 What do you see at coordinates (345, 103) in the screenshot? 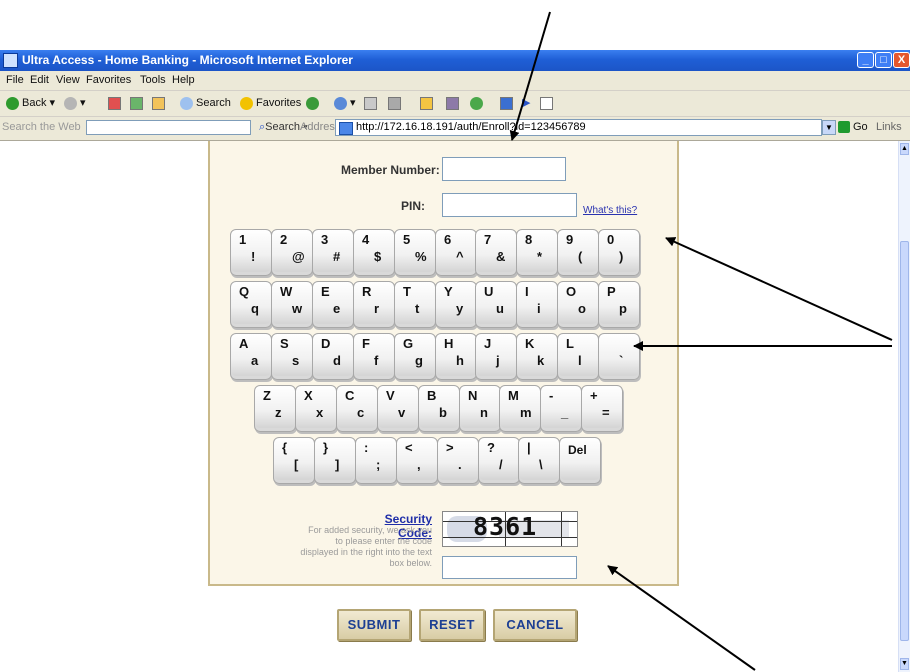
I see `history-button: ▾` at bounding box center [345, 103].